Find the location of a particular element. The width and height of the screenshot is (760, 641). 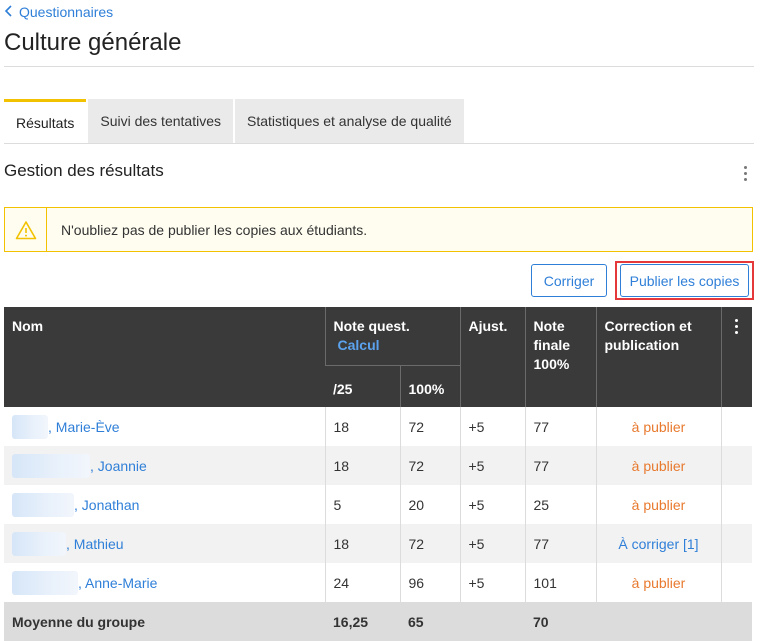

student-name-link: , Marie-Ève is located at coordinates (84, 427).